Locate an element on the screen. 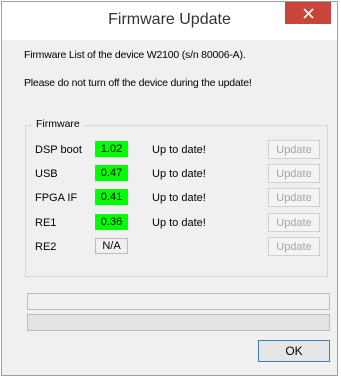  firmware-row-re1: RE1 0.36 Up to date! Update is located at coordinates (170, 223).